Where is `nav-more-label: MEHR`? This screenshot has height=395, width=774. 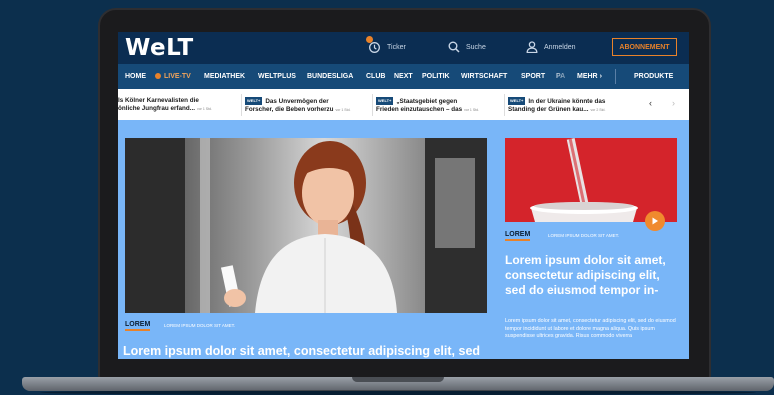 nav-more-label: MEHR is located at coordinates (587, 76).